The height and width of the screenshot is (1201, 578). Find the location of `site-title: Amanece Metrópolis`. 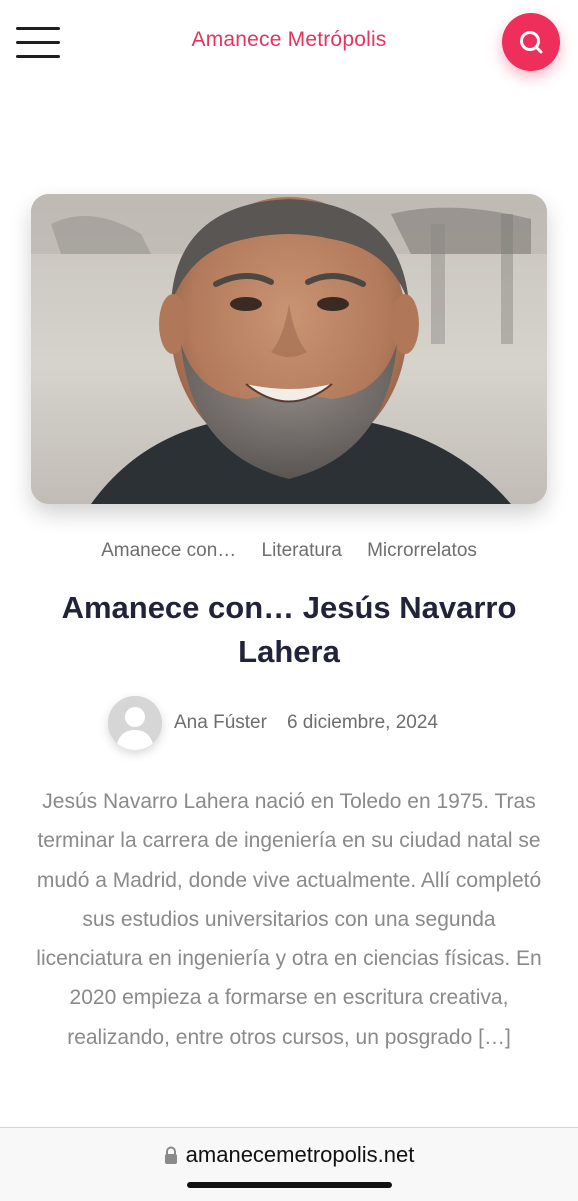

site-title: Amanece Metrópolis is located at coordinates (289, 40).